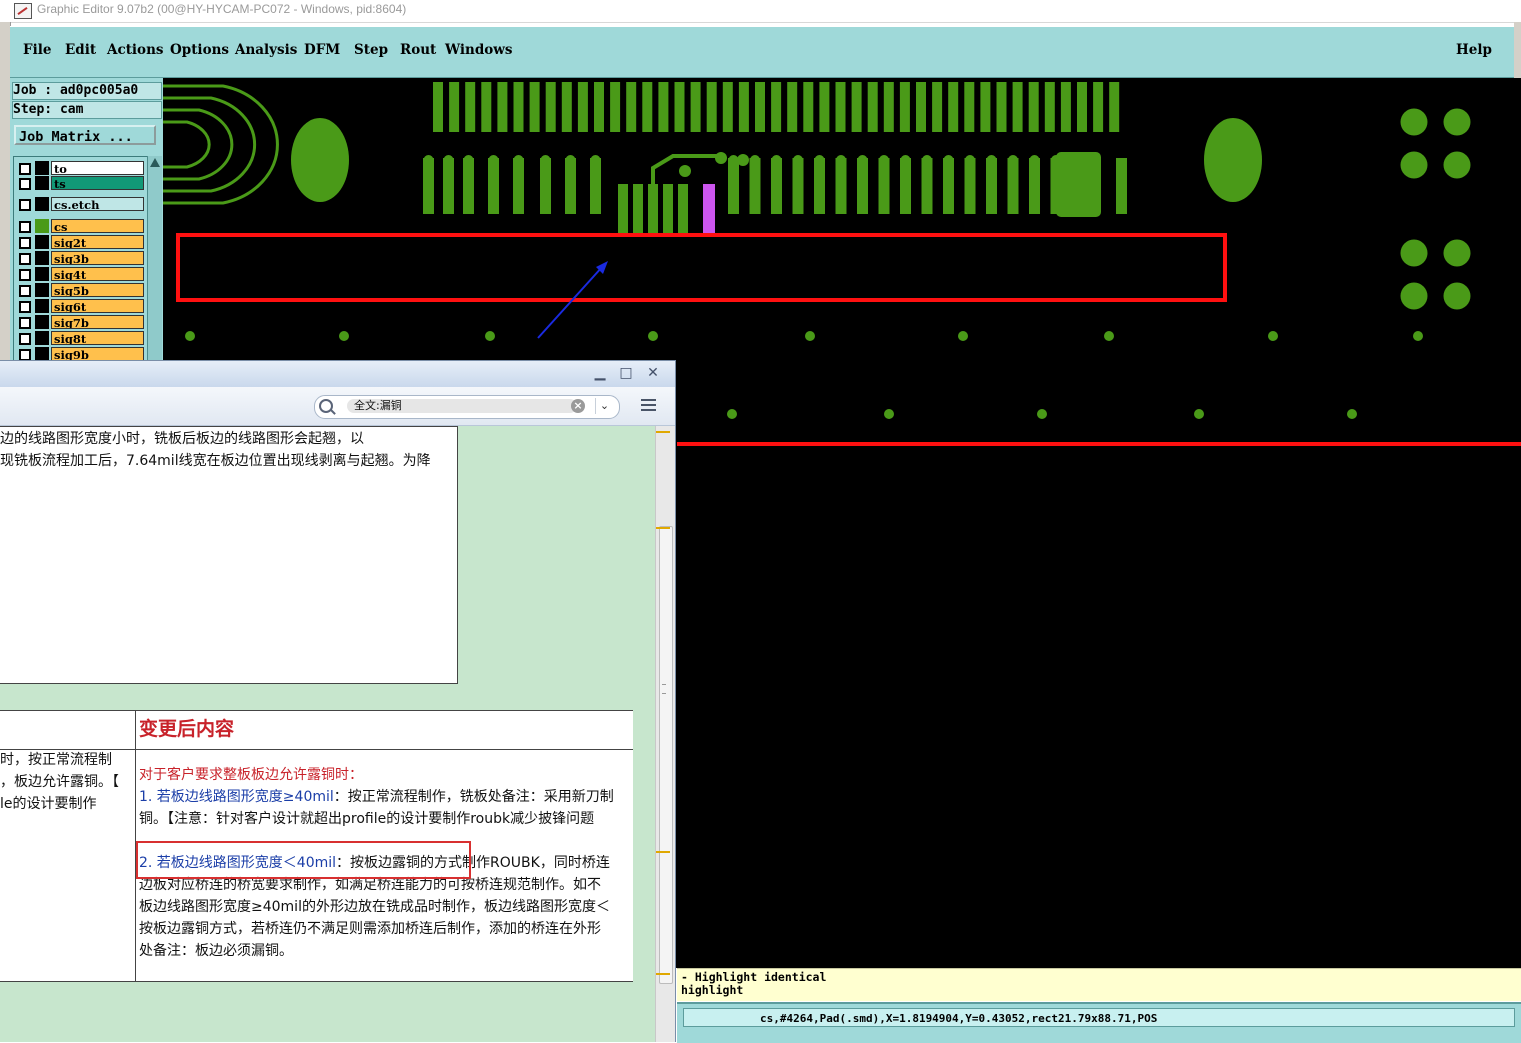 The image size is (1521, 1043). What do you see at coordinates (135, 50) in the screenshot?
I see `menu-actions: Actions` at bounding box center [135, 50].